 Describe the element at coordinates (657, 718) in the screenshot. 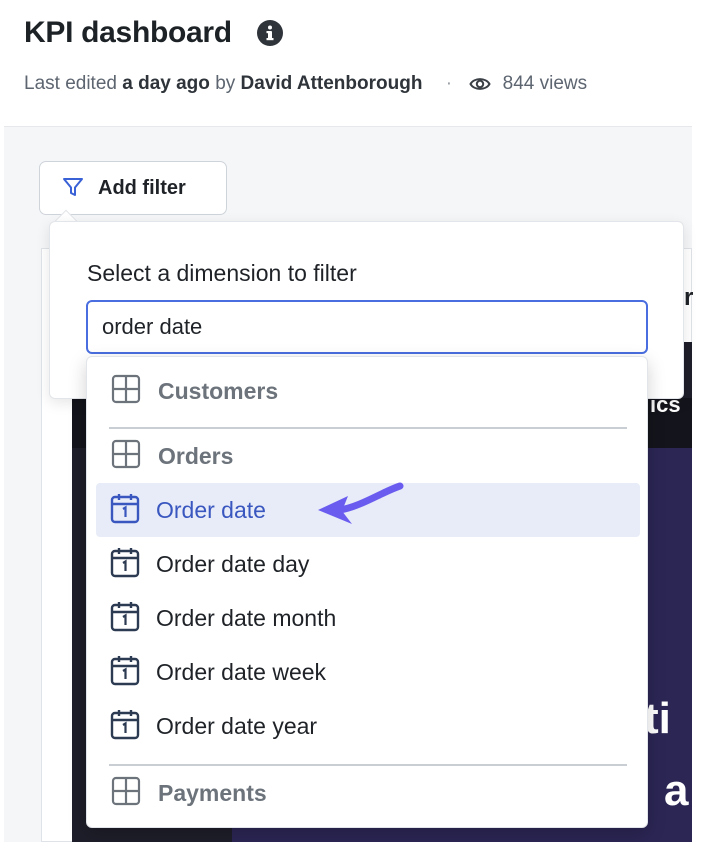

I see `big-text-fragment-1: ti` at that location.